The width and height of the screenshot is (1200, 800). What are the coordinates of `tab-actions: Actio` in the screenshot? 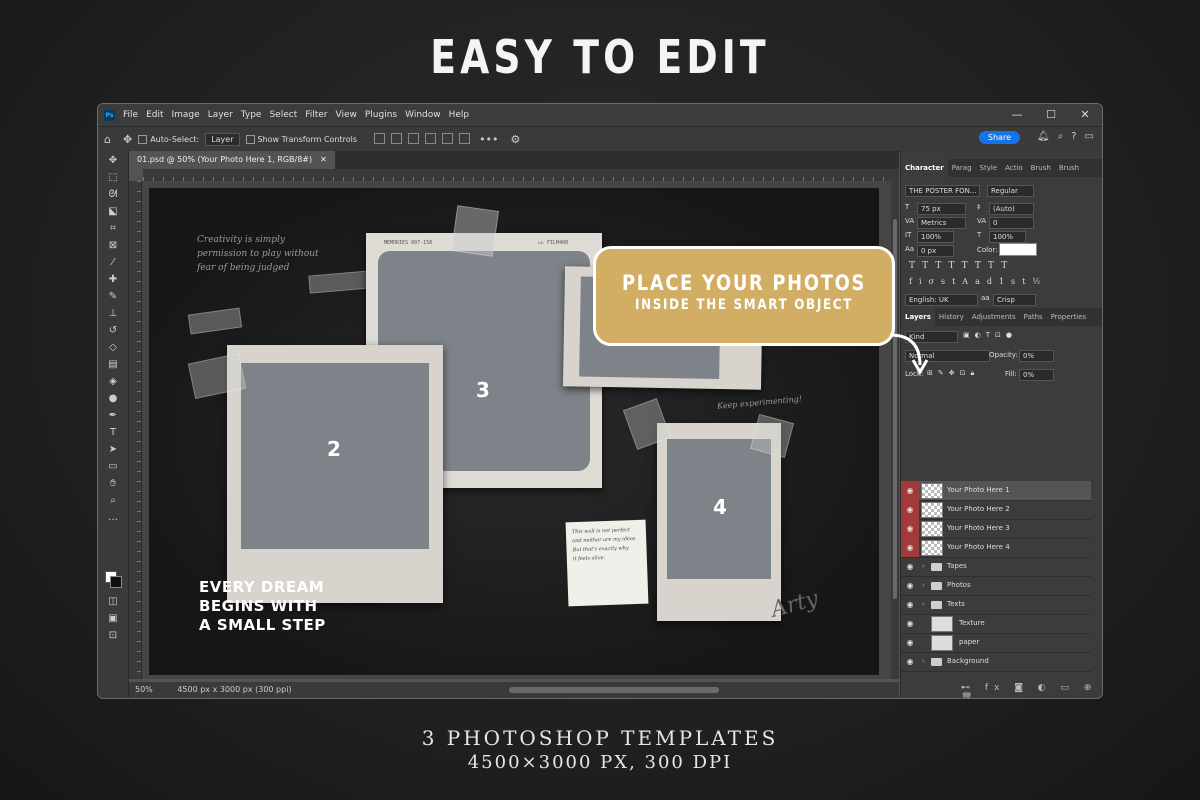 It's located at (1014, 168).